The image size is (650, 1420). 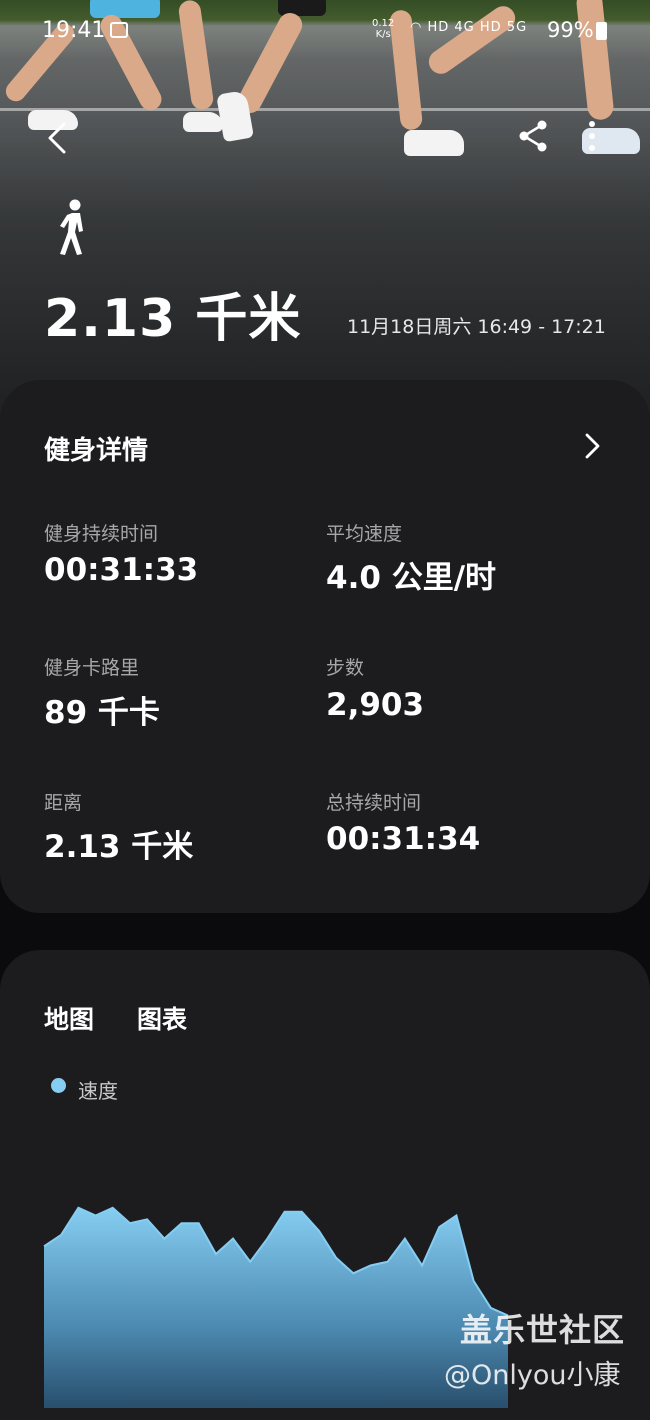 I want to click on share-icon, so click(x=533, y=136).